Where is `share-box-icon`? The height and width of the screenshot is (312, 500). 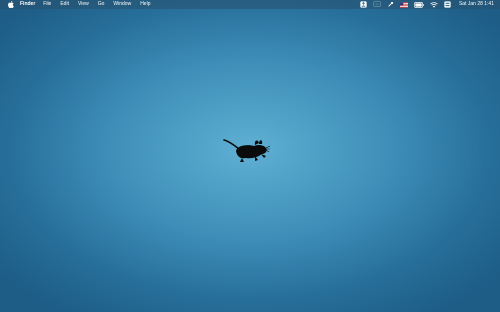 share-box-icon is located at coordinates (363, 4).